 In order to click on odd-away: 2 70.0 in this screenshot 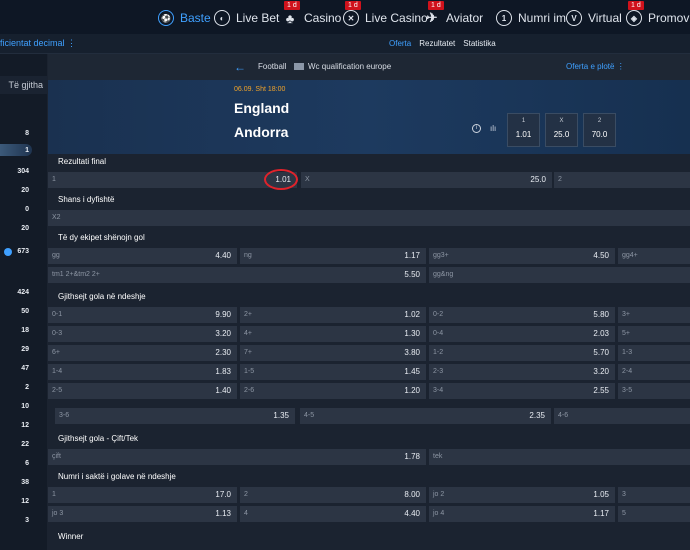, I will do `click(599, 130)`.